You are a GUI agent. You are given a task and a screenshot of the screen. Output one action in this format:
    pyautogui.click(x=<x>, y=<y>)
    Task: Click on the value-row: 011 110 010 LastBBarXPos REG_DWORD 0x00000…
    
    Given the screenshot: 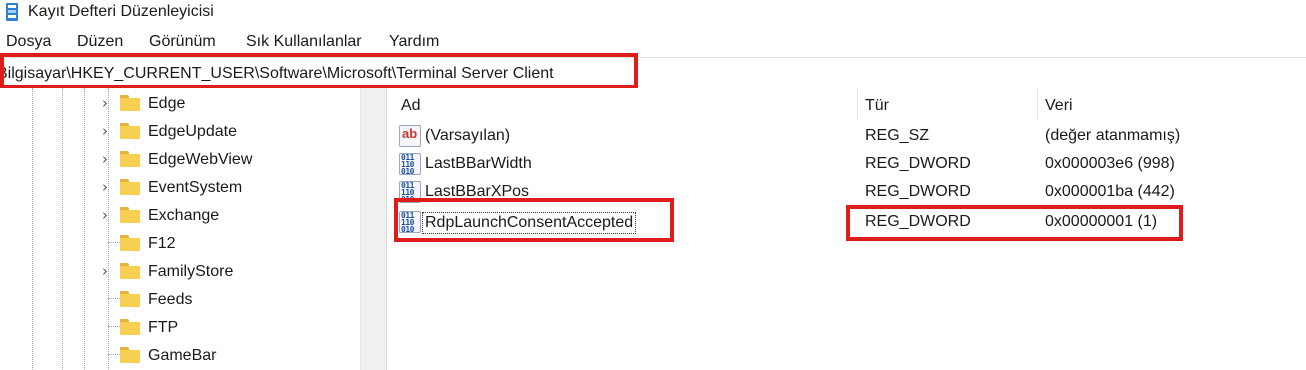 What is the action you would take?
    pyautogui.click(x=849, y=192)
    